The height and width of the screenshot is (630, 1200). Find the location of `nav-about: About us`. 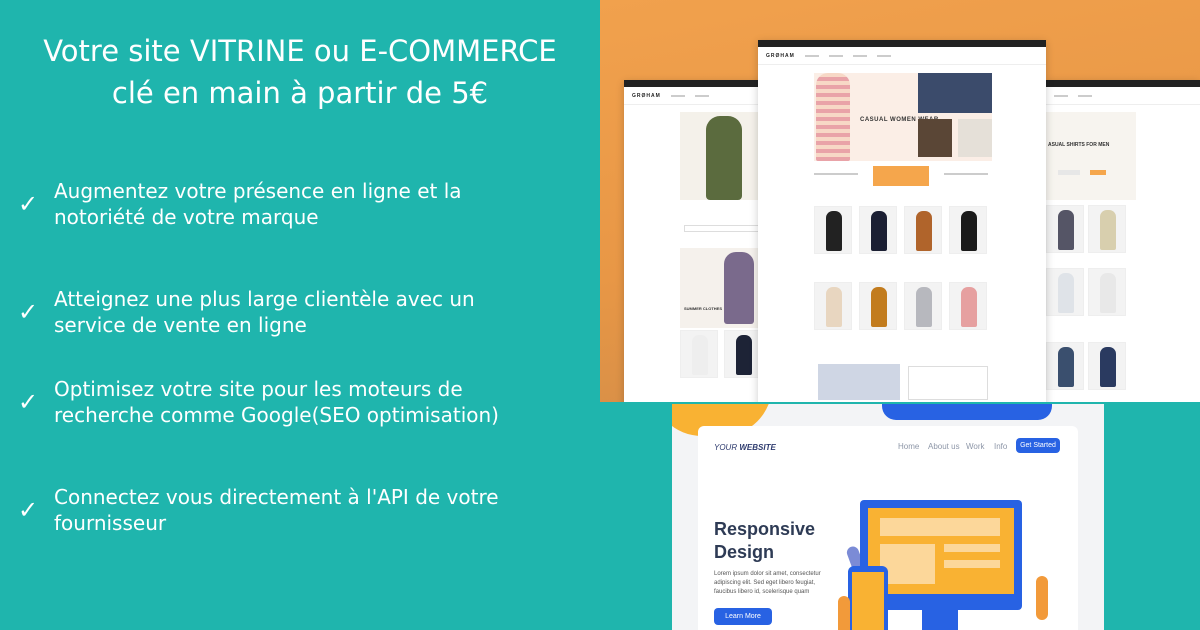

nav-about: About us is located at coordinates (944, 446).